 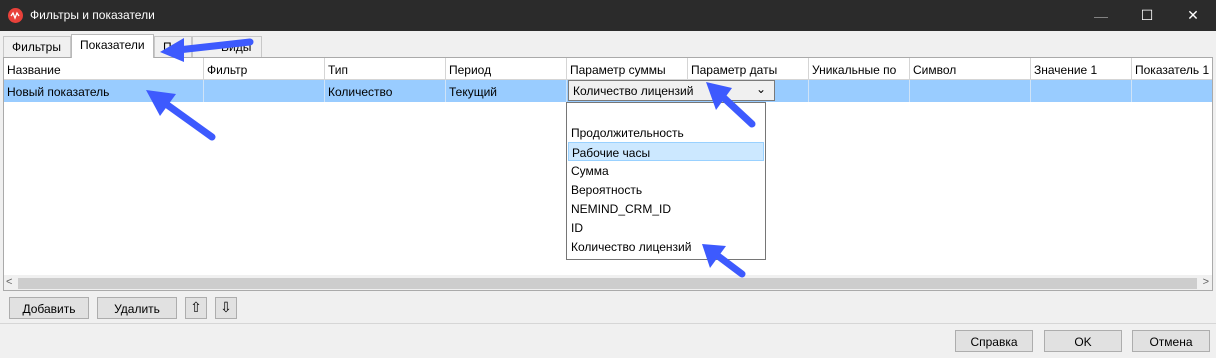 I want to click on app-logo-icon, so click(x=15, y=15).